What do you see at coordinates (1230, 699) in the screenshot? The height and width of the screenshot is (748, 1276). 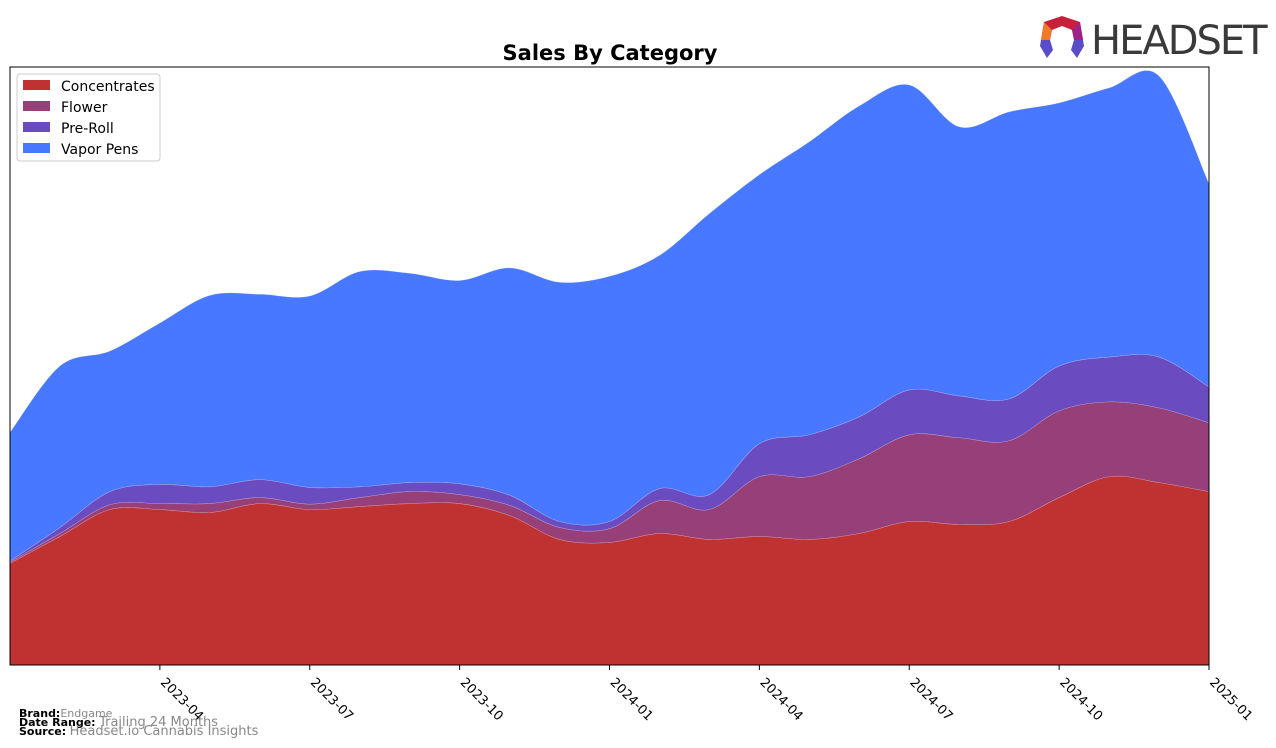 I see `x-tick-label: 2025-01` at bounding box center [1230, 699].